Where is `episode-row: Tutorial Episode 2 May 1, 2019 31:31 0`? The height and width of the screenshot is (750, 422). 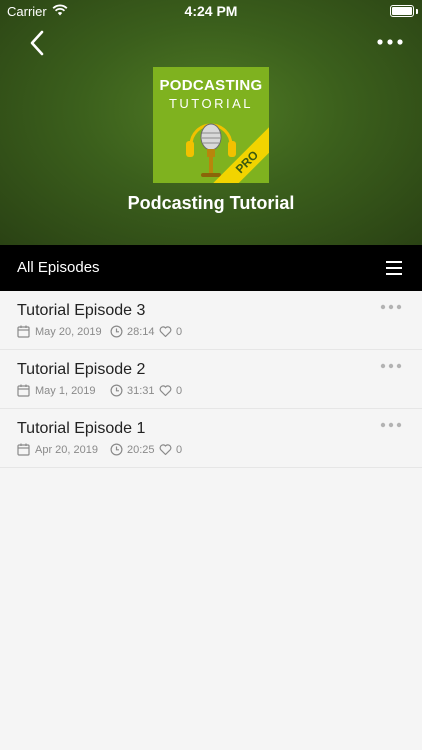 episode-row: Tutorial Episode 2 May 1, 2019 31:31 0 is located at coordinates (211, 379).